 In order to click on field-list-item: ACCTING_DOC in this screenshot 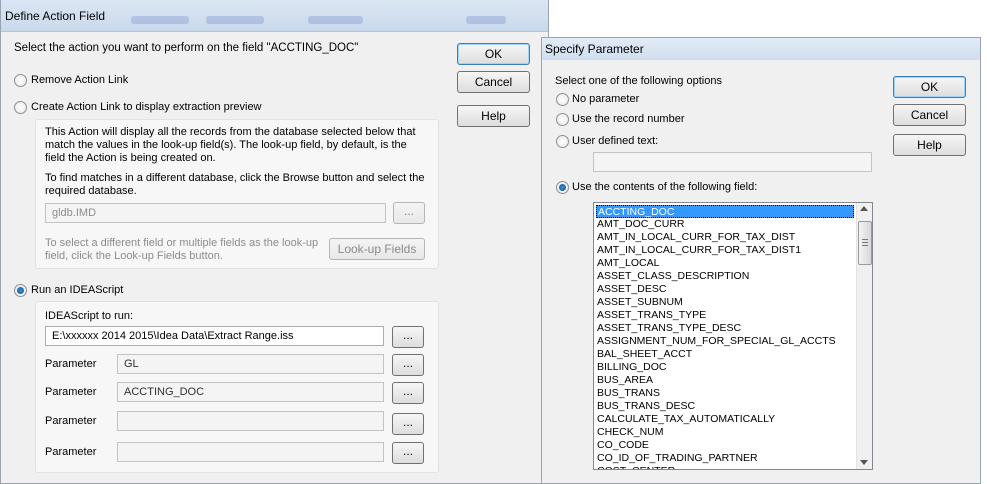, I will do `click(725, 211)`.